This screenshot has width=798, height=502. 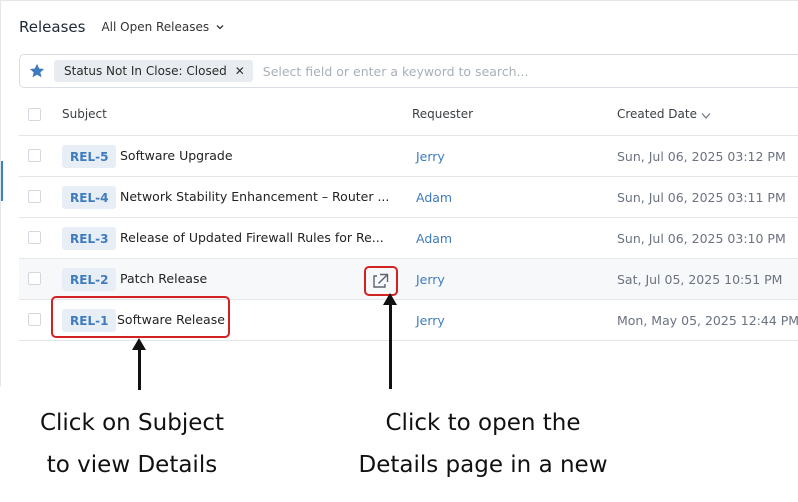 I want to click on created-date: Sun, Jul 06, 2025 03:11 PM, so click(x=701, y=197).